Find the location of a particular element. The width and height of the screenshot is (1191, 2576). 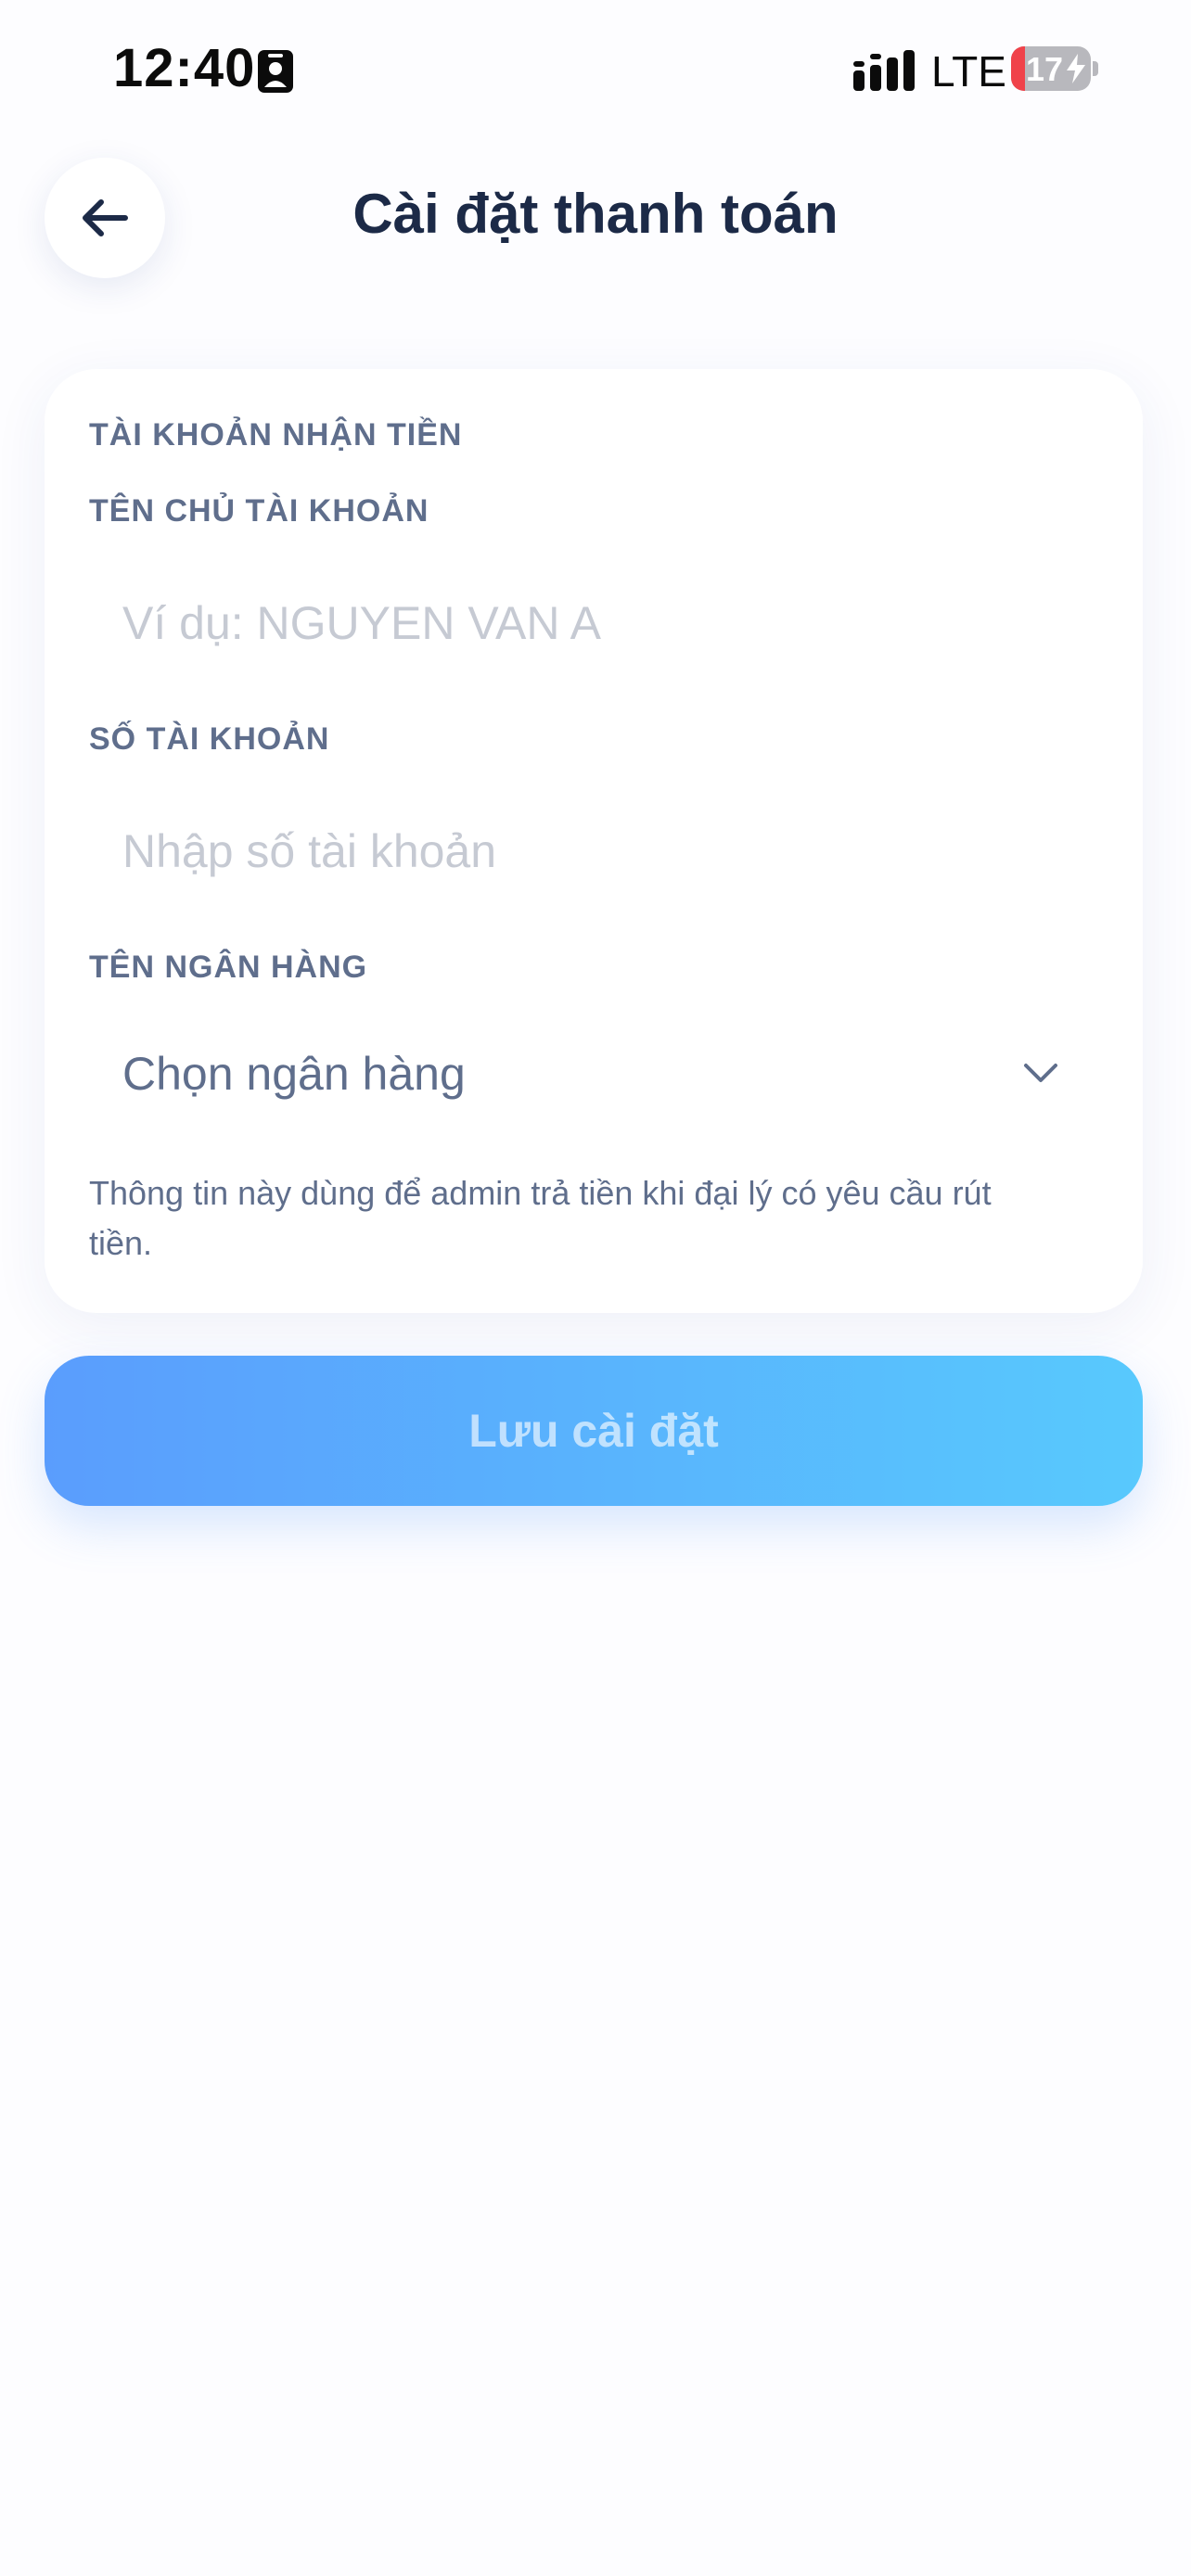

account-number-input is located at coordinates (593, 851).